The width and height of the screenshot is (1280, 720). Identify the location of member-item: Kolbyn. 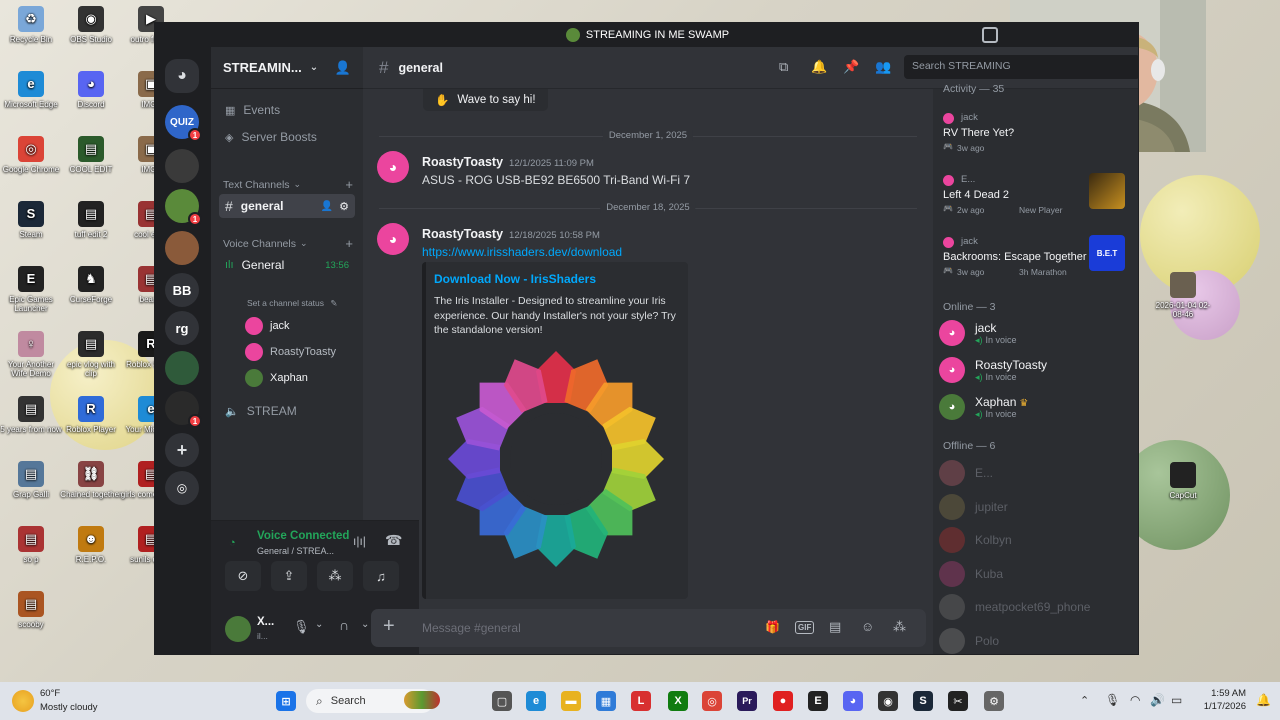
(1036, 540).